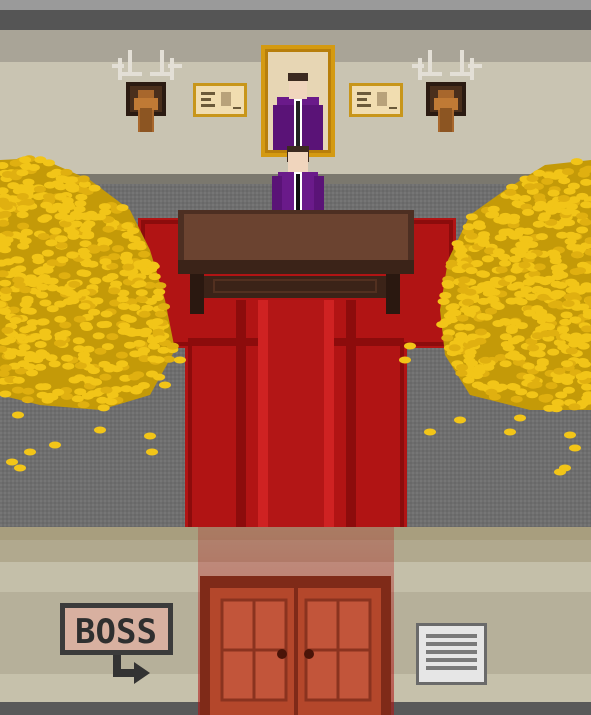 This screenshot has width=591, height=715. Describe the element at coordinates (295, 20) in the screenshot. I see `ceiling-band` at that location.